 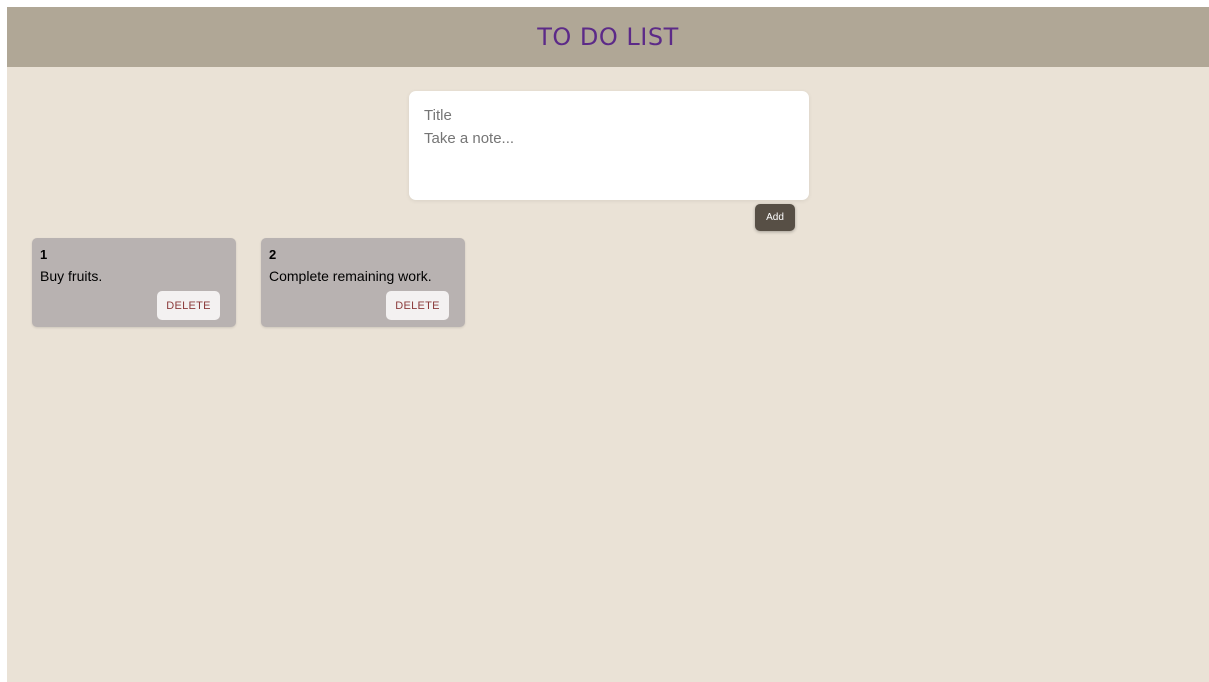 I want to click on app-header: TO DO LIST, so click(x=608, y=37).